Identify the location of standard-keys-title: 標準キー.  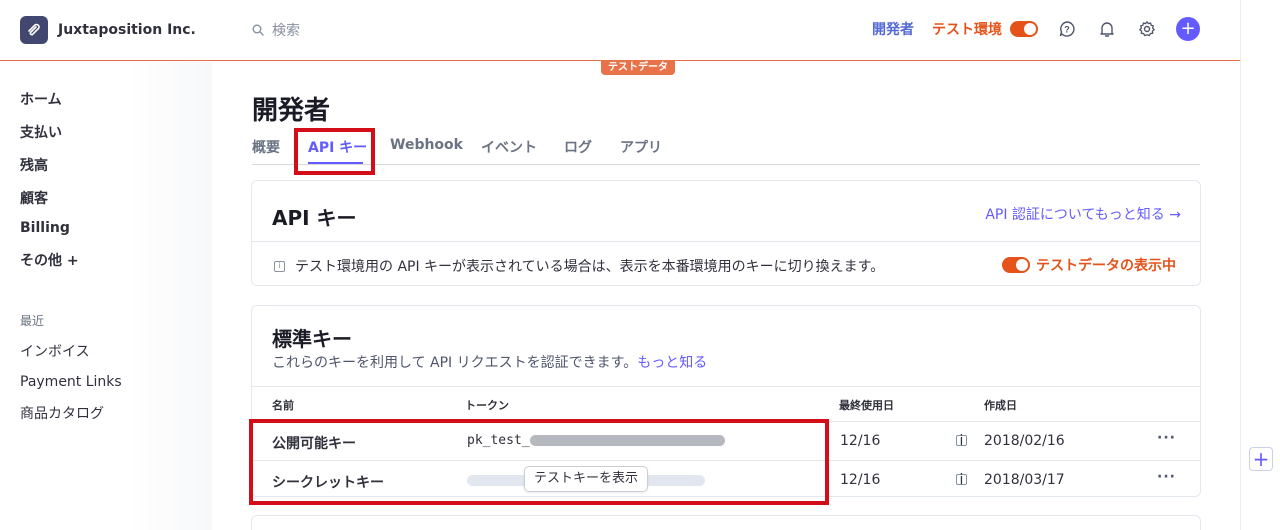
(312, 339).